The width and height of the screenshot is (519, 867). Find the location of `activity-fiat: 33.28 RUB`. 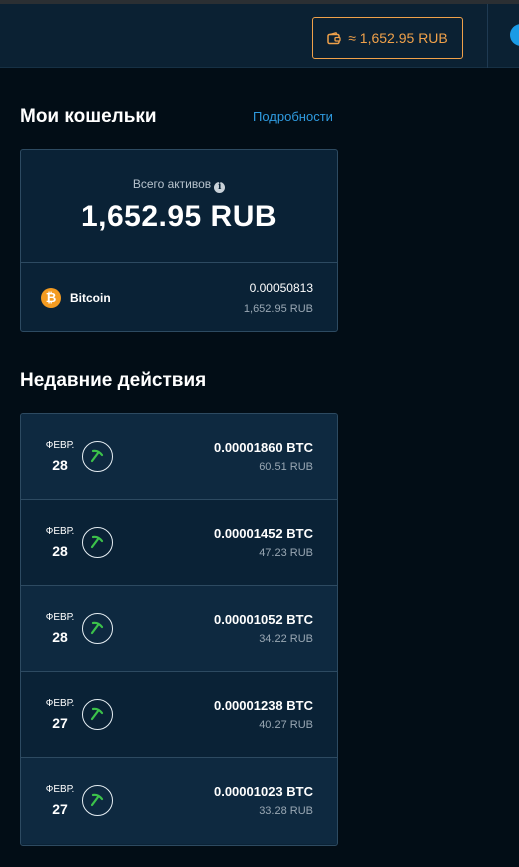

activity-fiat: 33.28 RUB is located at coordinates (286, 811).